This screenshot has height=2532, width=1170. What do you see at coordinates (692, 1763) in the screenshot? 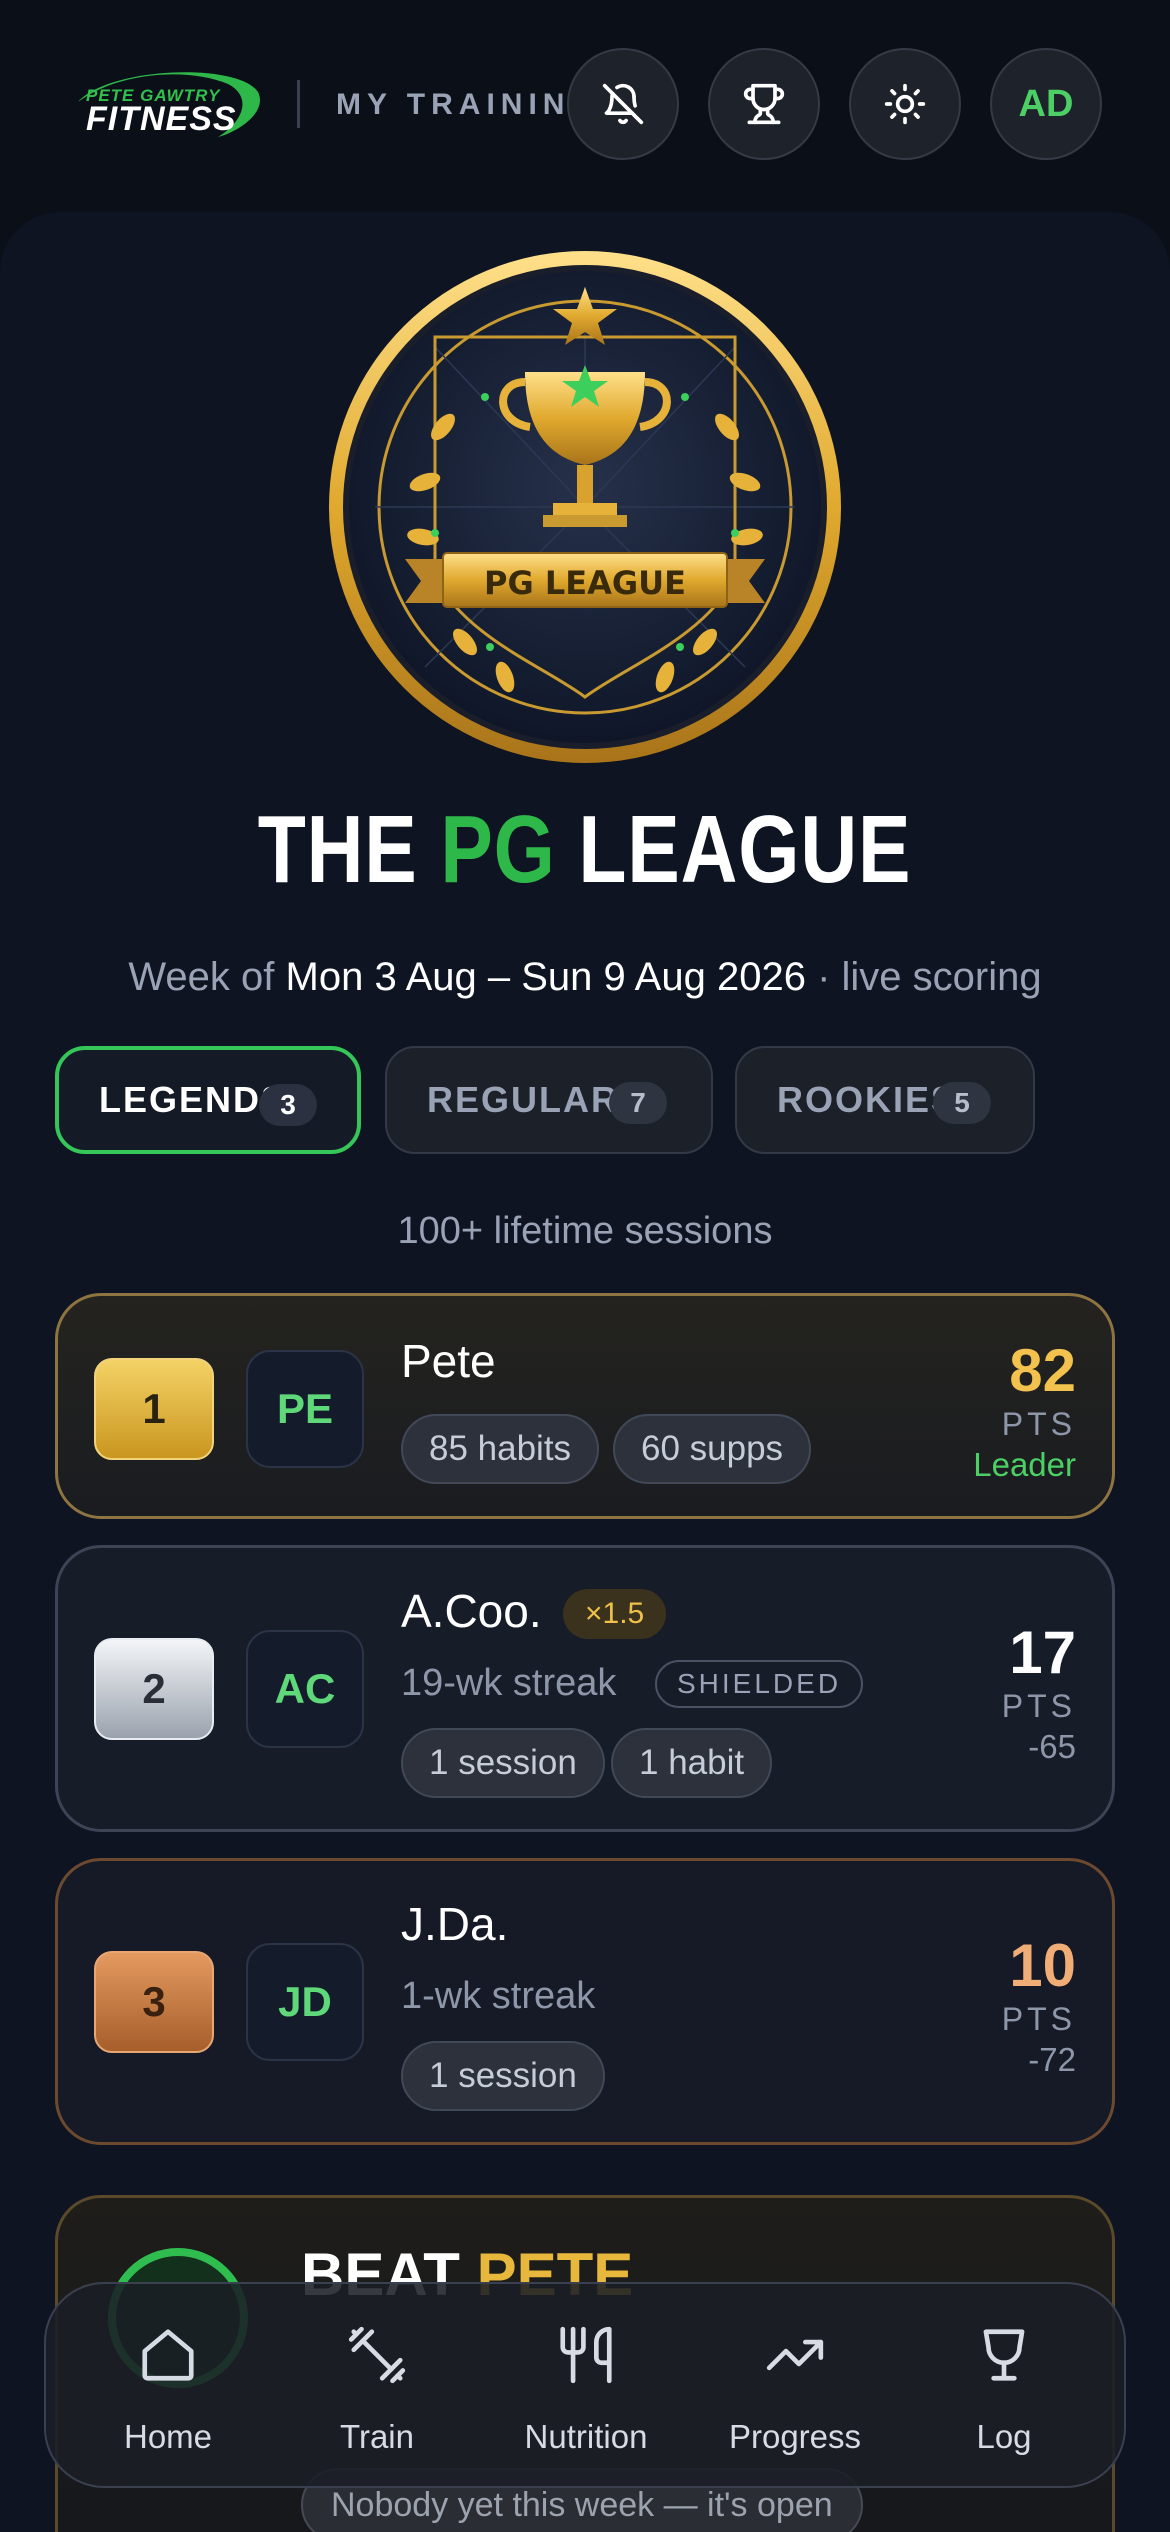
I see `stat-chip: 1 habit` at bounding box center [692, 1763].